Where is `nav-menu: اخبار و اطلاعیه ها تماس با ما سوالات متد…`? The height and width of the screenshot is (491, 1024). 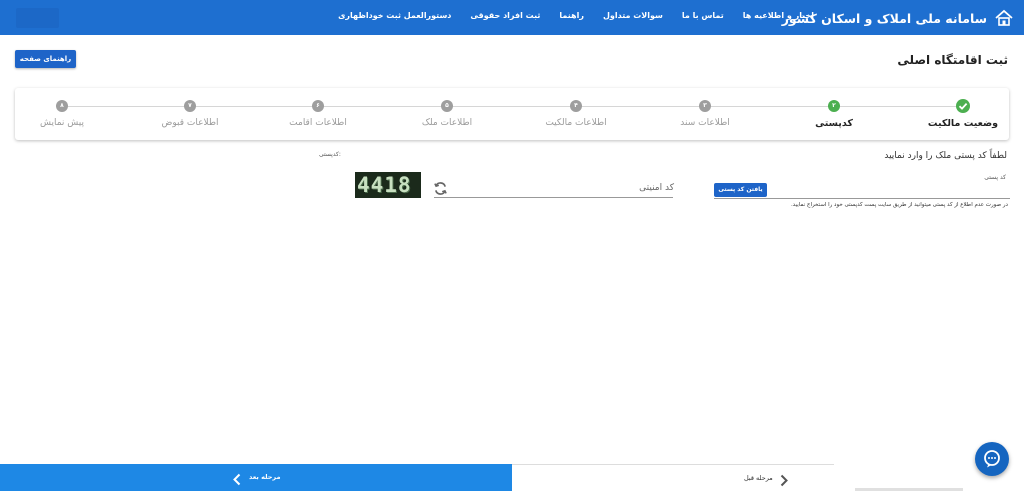
nav-menu: اخبار و اطلاعیه ها تماس با ما سوالات متد… is located at coordinates (576, 15).